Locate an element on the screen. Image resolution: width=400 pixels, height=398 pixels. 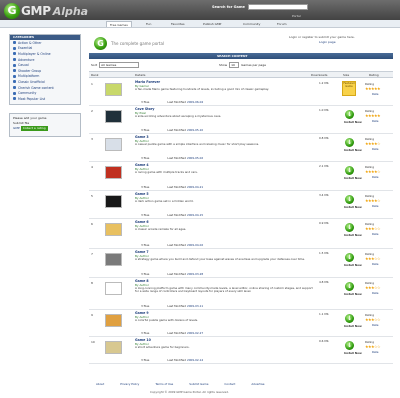
sort-select: All Games is located at coordinates (119, 65).